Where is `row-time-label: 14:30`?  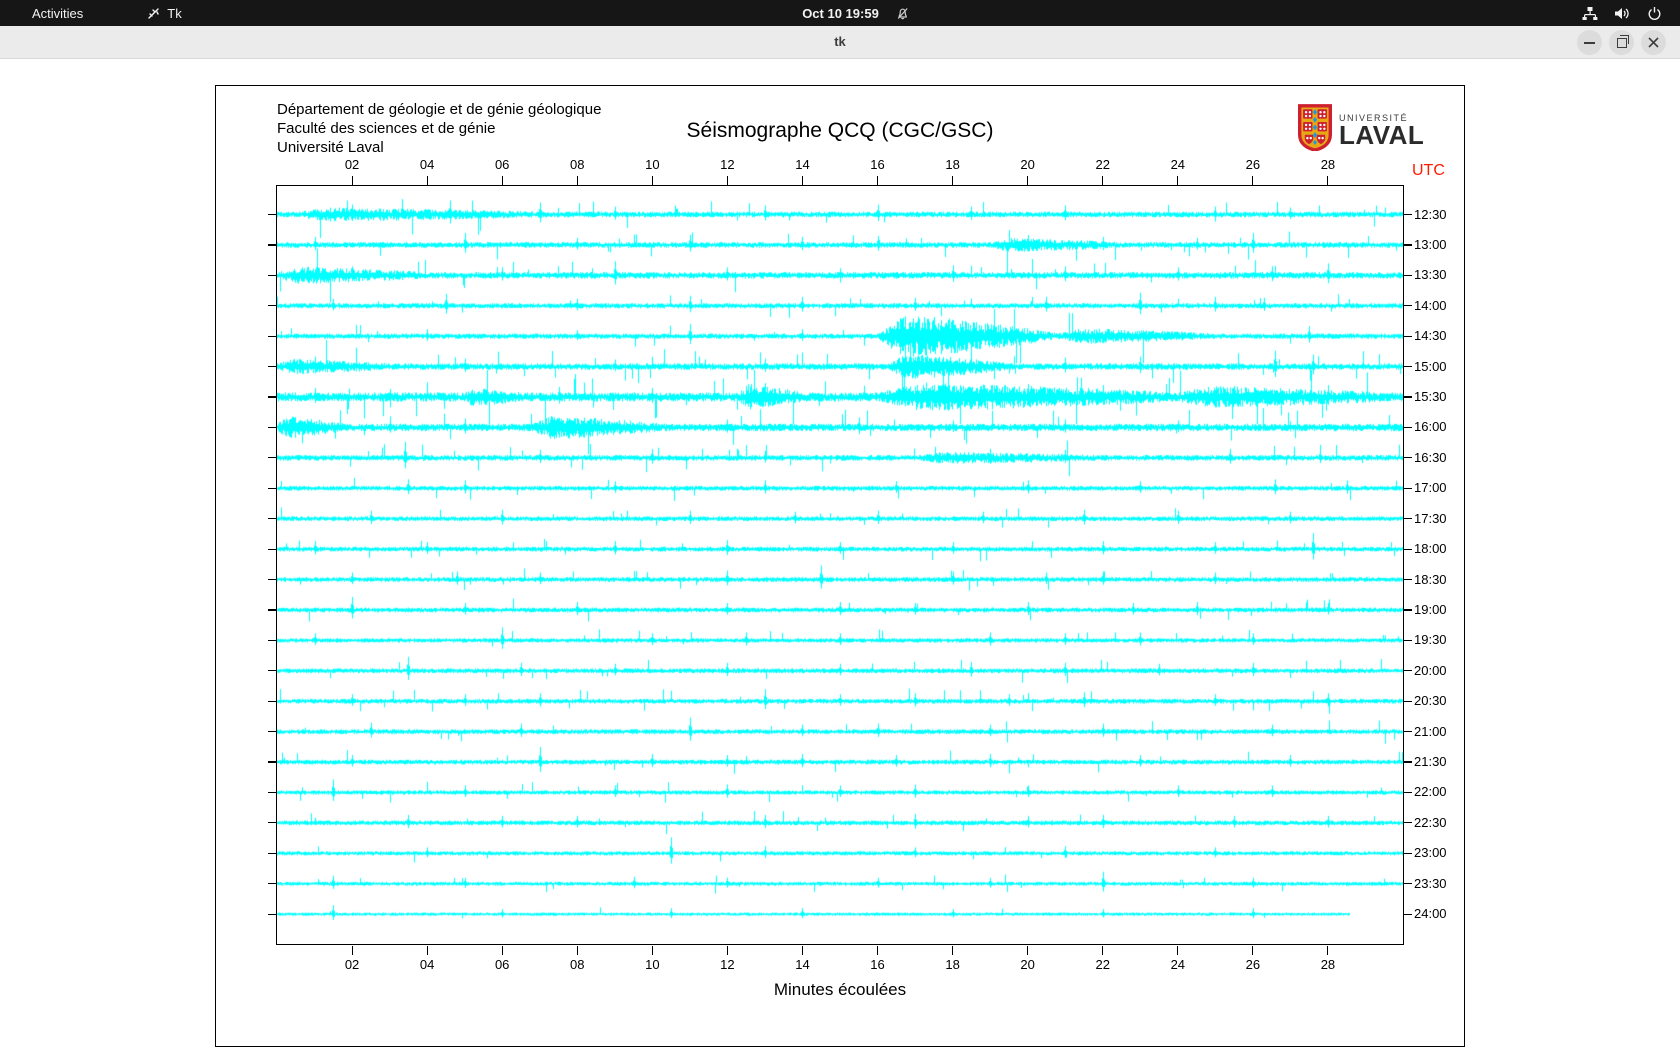
row-time-label: 14:30 is located at coordinates (1430, 336).